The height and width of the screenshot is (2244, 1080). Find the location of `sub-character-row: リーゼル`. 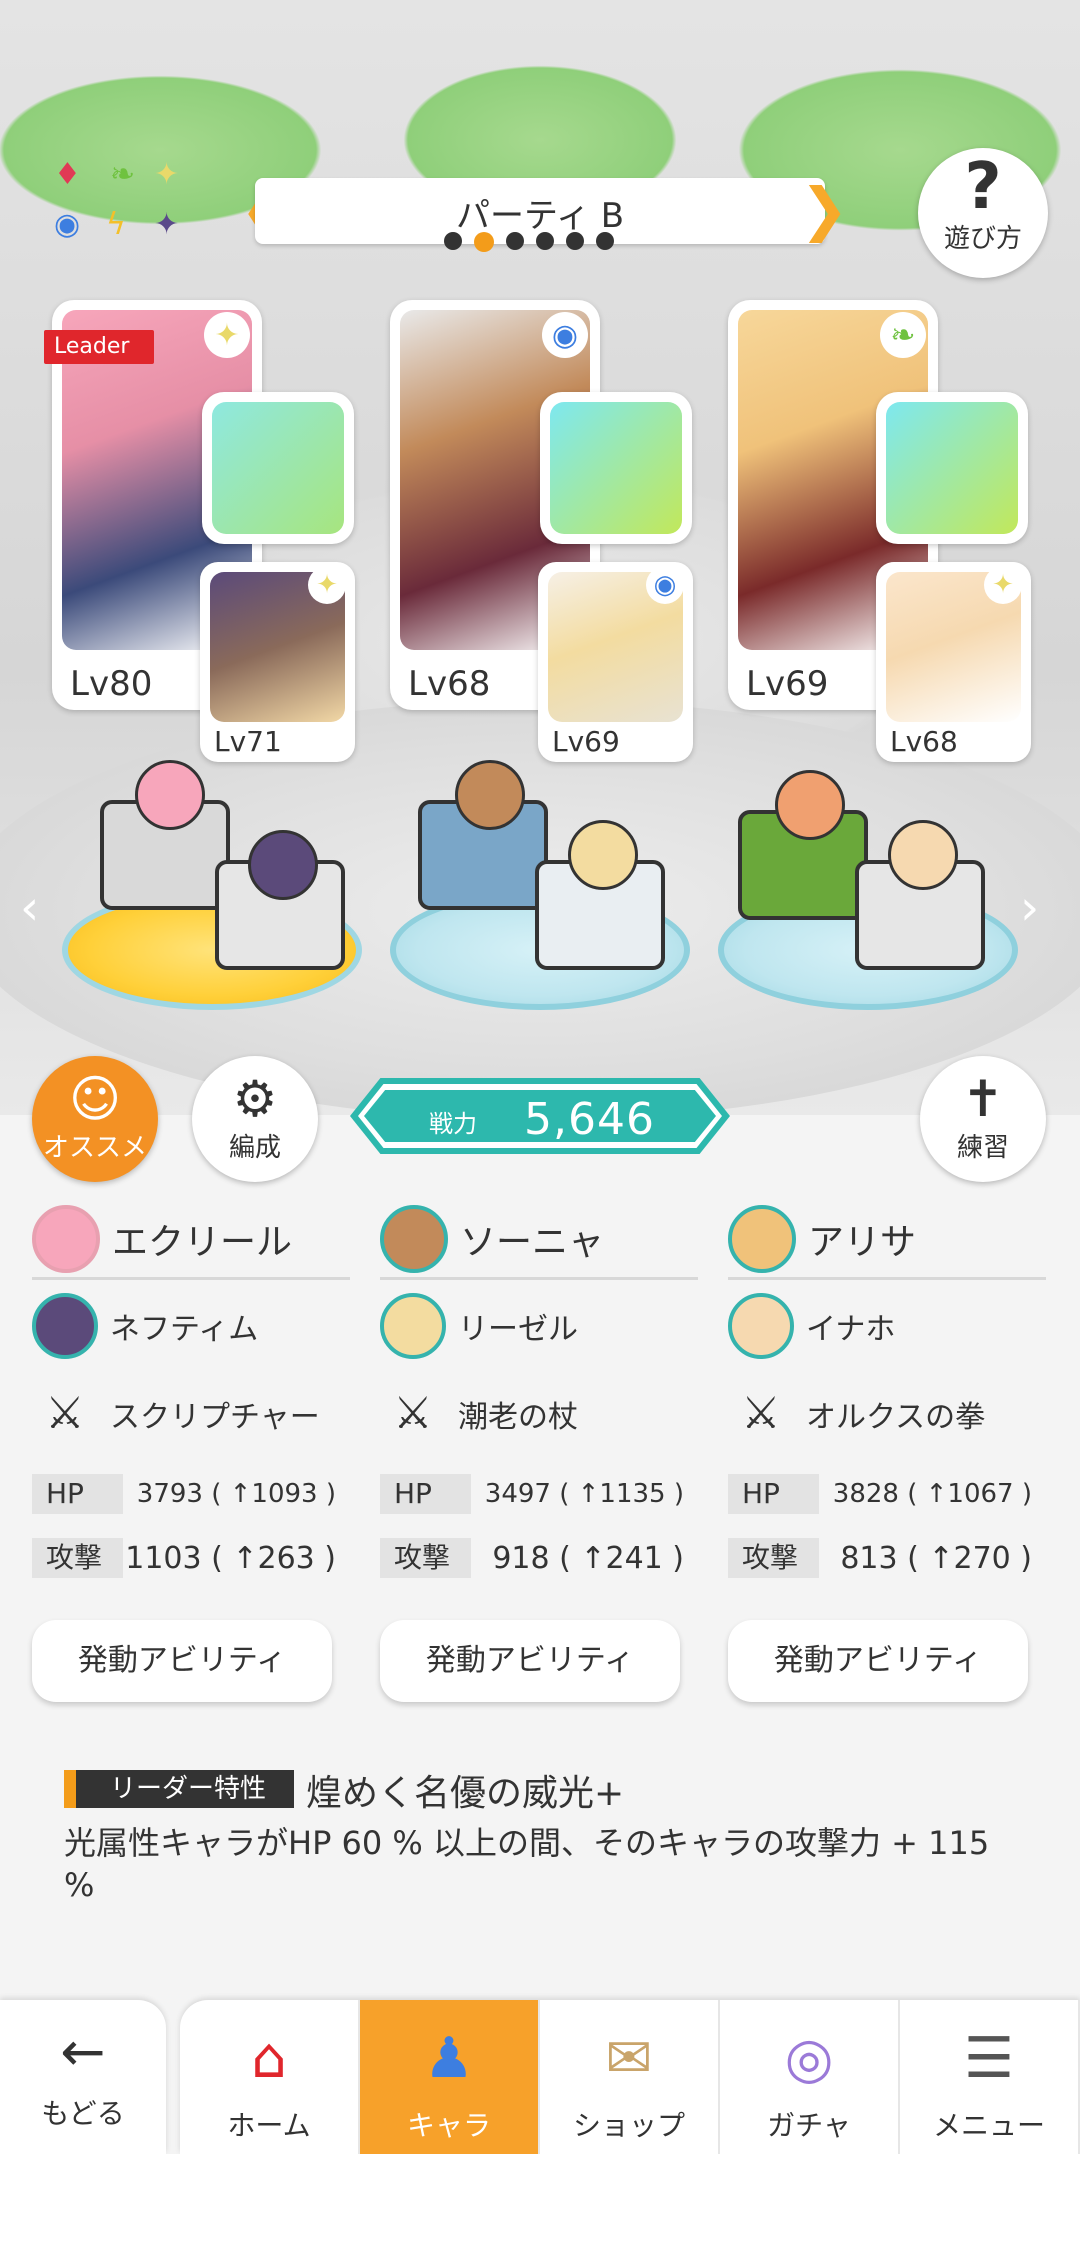

sub-character-row: リーゼル is located at coordinates (539, 1326).